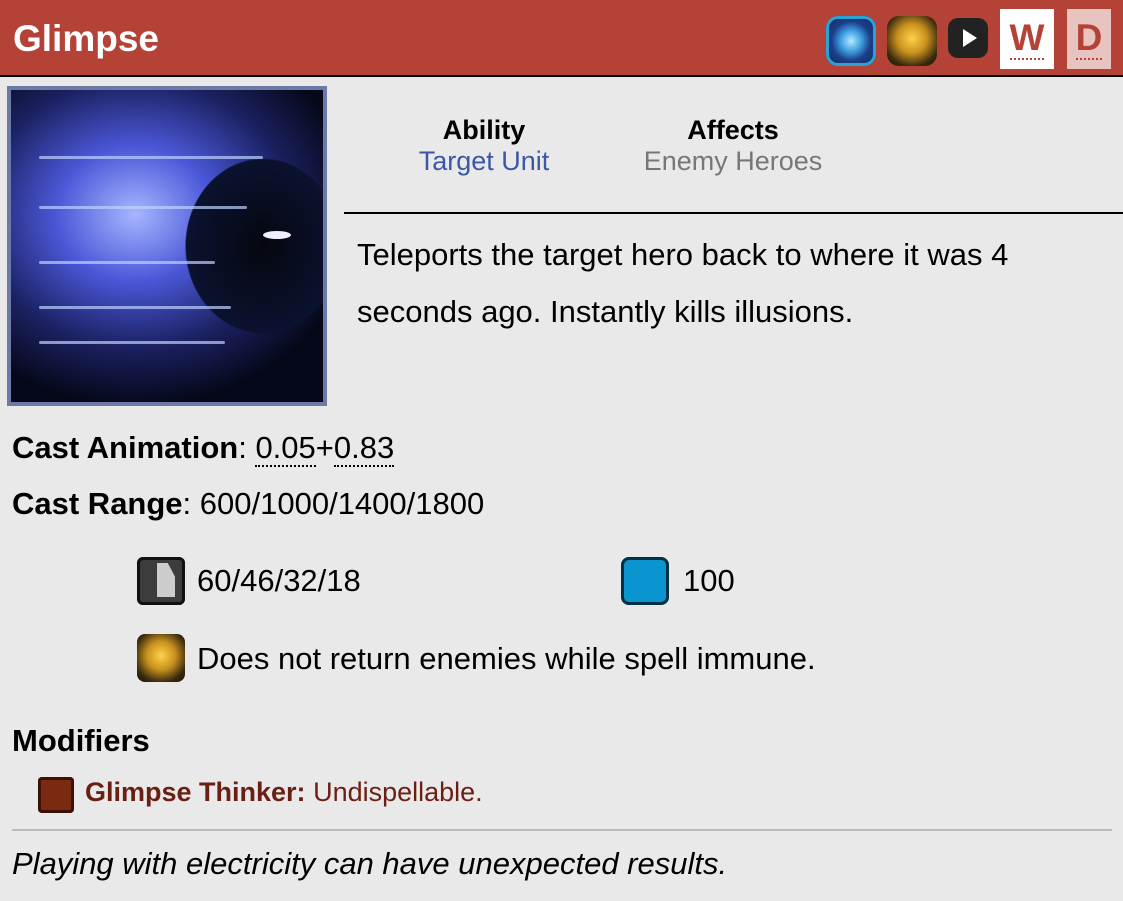  What do you see at coordinates (86, 38) in the screenshot?
I see `ability-title: Glimpse` at bounding box center [86, 38].